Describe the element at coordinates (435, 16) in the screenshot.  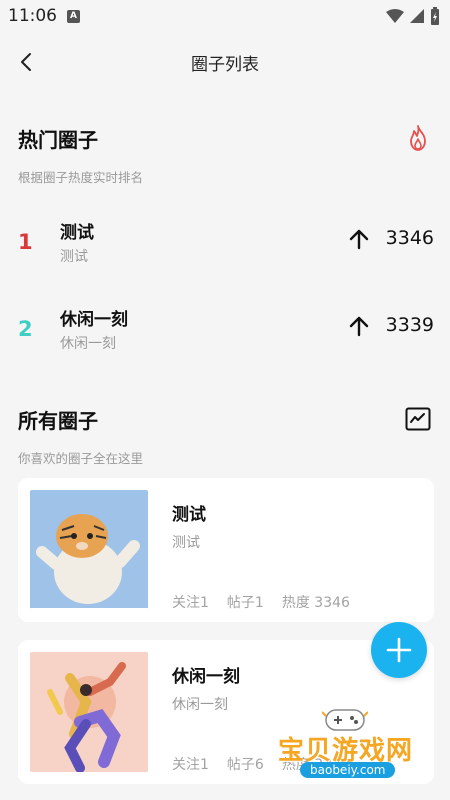
I see `battery-icon` at that location.